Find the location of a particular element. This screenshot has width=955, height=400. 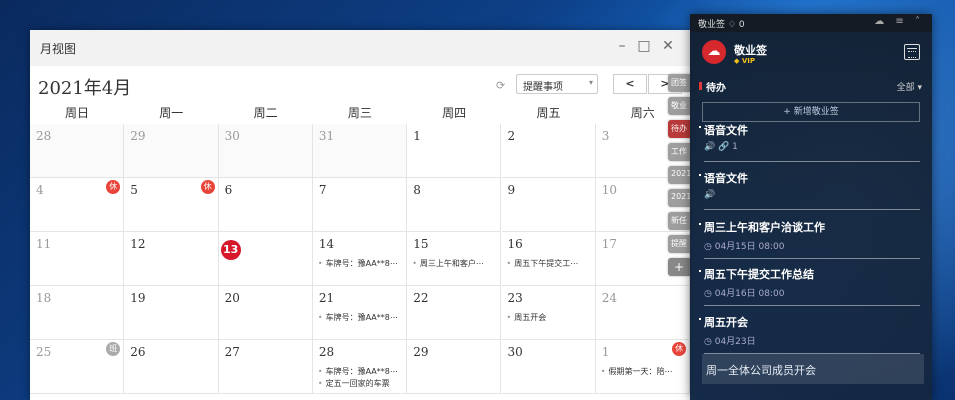

category-tab: 工作 is located at coordinates (679, 152).